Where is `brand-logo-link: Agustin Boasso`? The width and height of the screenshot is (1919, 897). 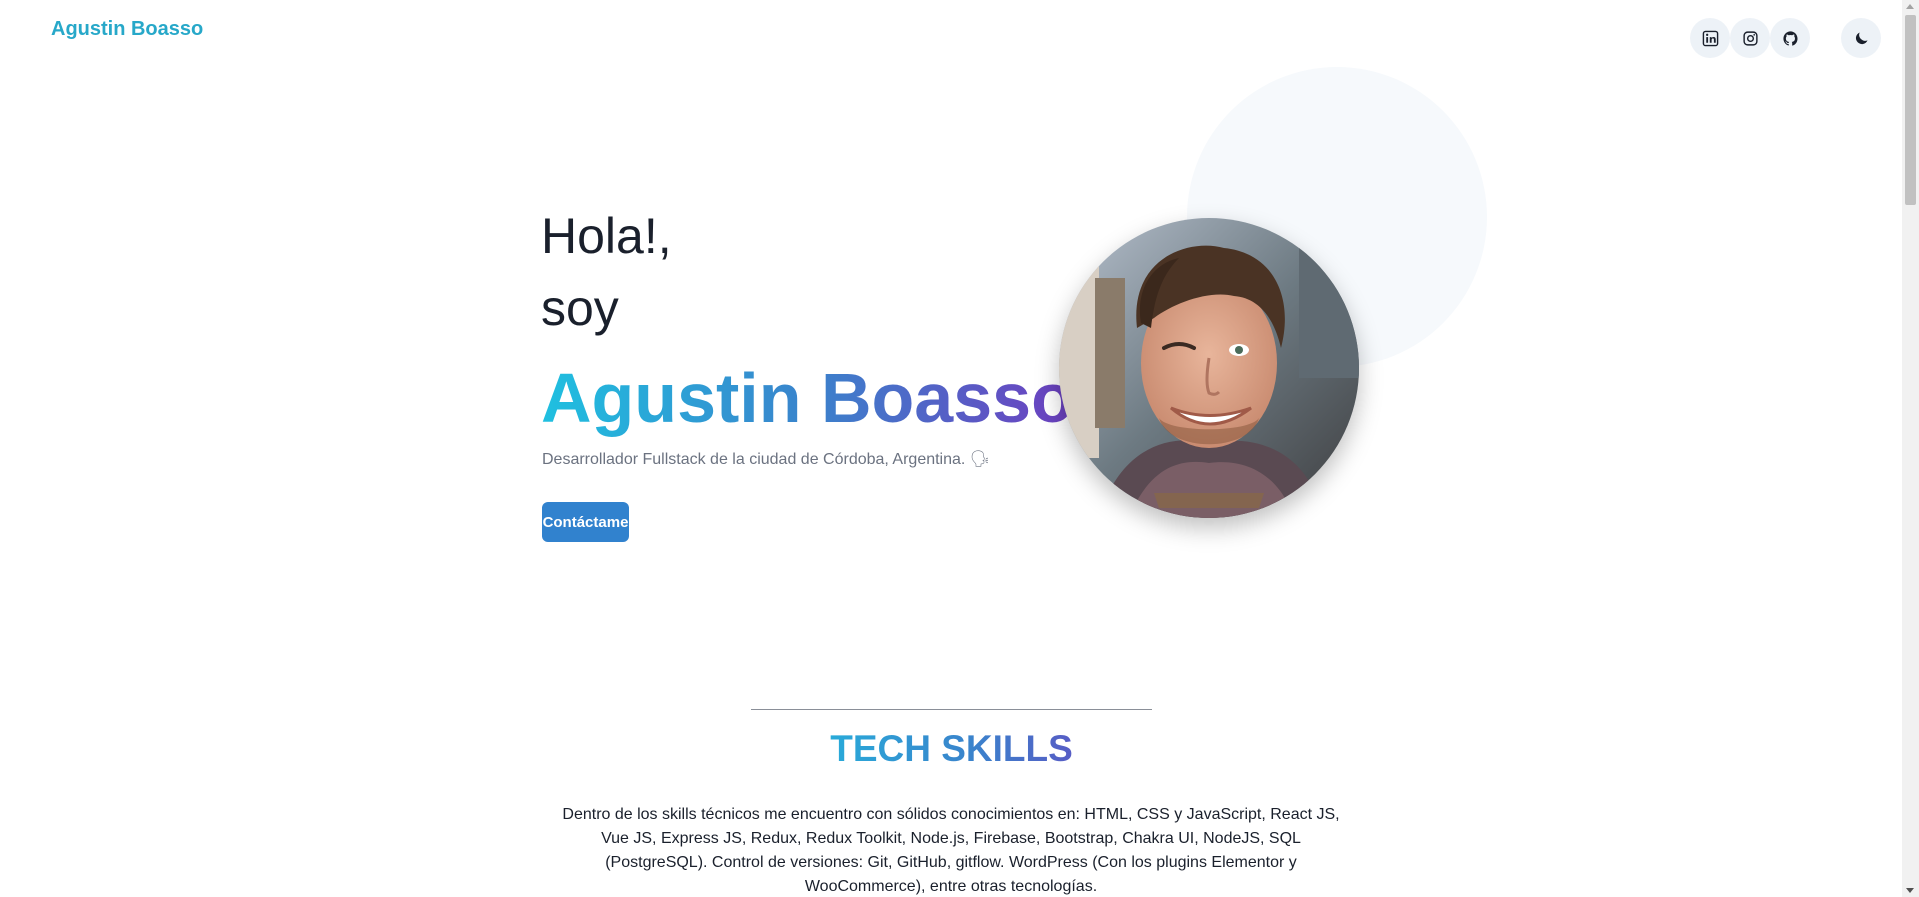 brand-logo-link: Agustin Boasso is located at coordinates (127, 29).